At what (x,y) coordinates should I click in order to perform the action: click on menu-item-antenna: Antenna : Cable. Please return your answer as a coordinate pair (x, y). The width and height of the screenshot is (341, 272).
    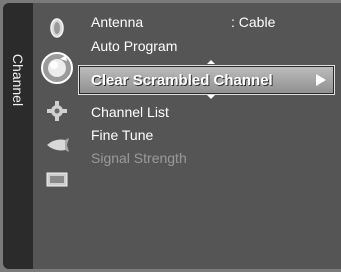
    Looking at the image, I should click on (211, 22).